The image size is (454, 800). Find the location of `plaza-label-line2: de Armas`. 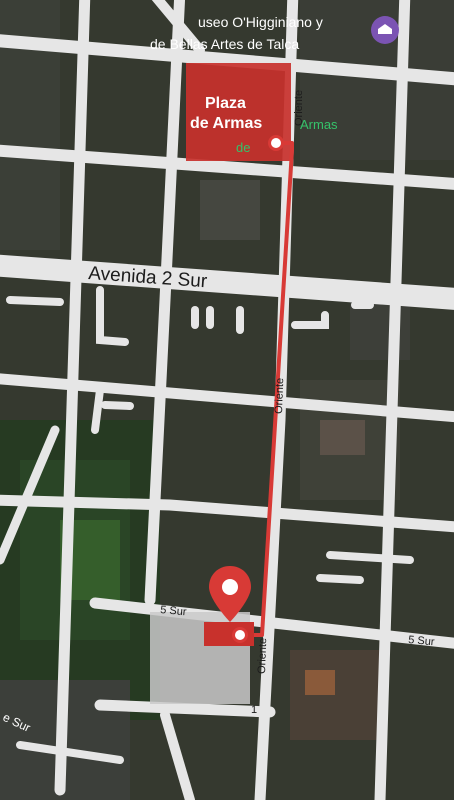

plaza-label-line2: de Armas is located at coordinates (226, 123).